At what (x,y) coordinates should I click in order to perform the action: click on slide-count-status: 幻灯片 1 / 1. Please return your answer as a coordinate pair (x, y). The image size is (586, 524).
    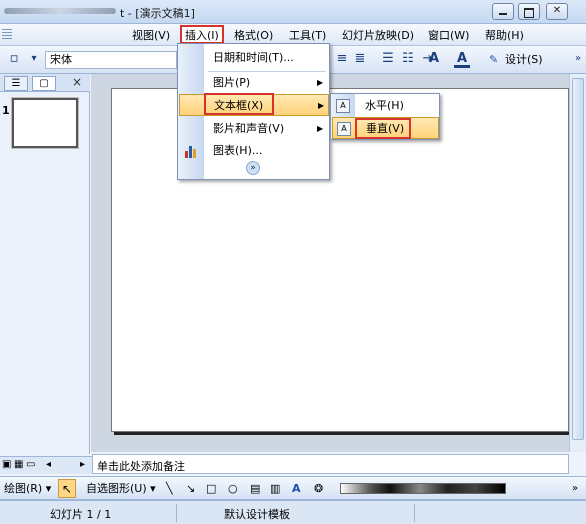
    Looking at the image, I should click on (81, 514).